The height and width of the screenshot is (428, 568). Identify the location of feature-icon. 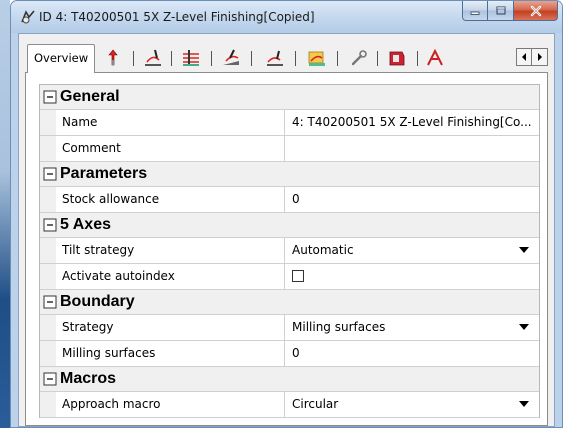
(435, 58).